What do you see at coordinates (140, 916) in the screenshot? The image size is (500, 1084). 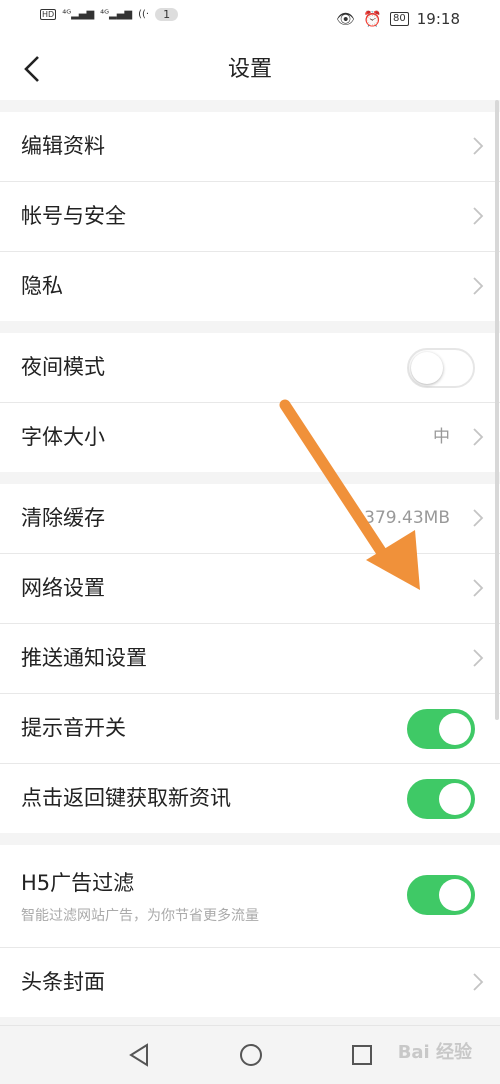 I see `settings-row-subtitle: 智能过滤网站广告，为你节省更多流量` at bounding box center [140, 916].